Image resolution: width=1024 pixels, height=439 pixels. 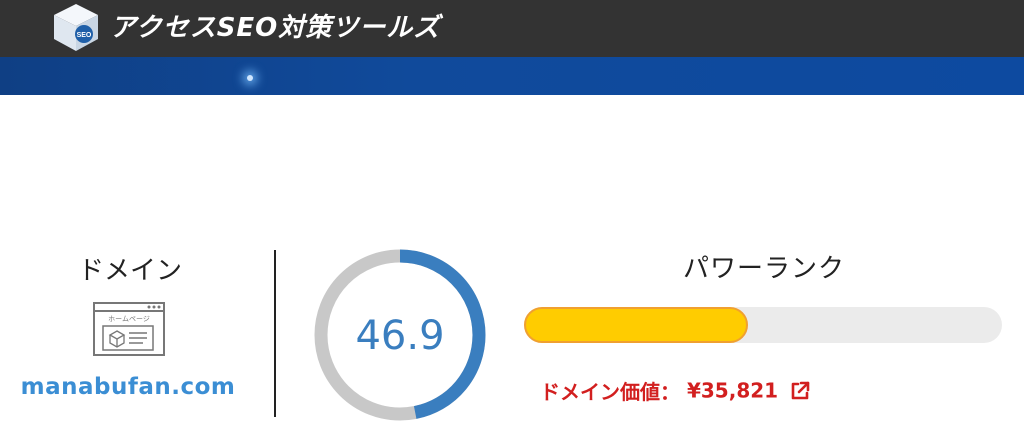 What do you see at coordinates (129, 319) in the screenshot?
I see `homepage-icon-label: ホームページ` at bounding box center [129, 319].